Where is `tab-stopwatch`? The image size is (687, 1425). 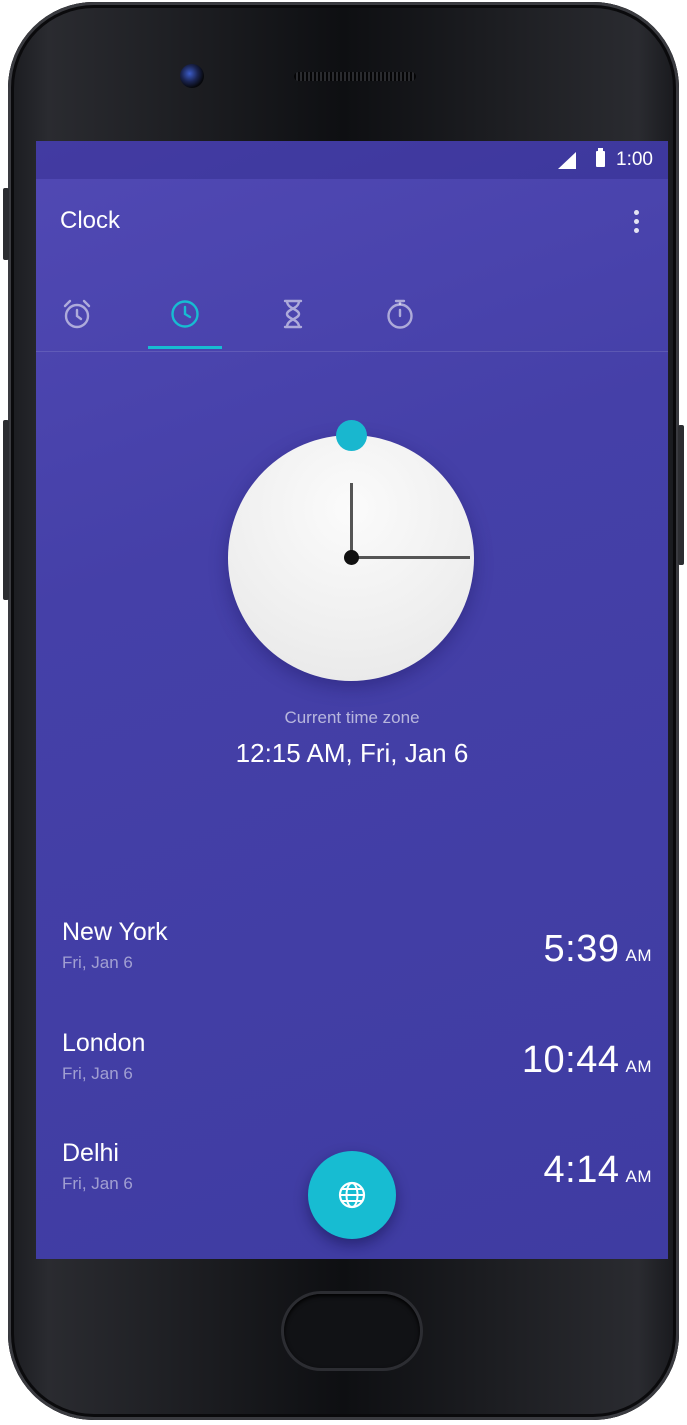
tab-stopwatch is located at coordinates (400, 314).